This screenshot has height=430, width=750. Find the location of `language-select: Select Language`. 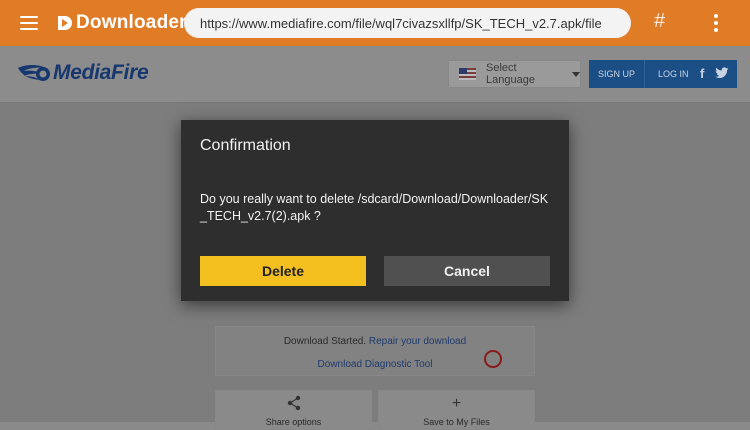

language-select: Select Language is located at coordinates (514, 74).